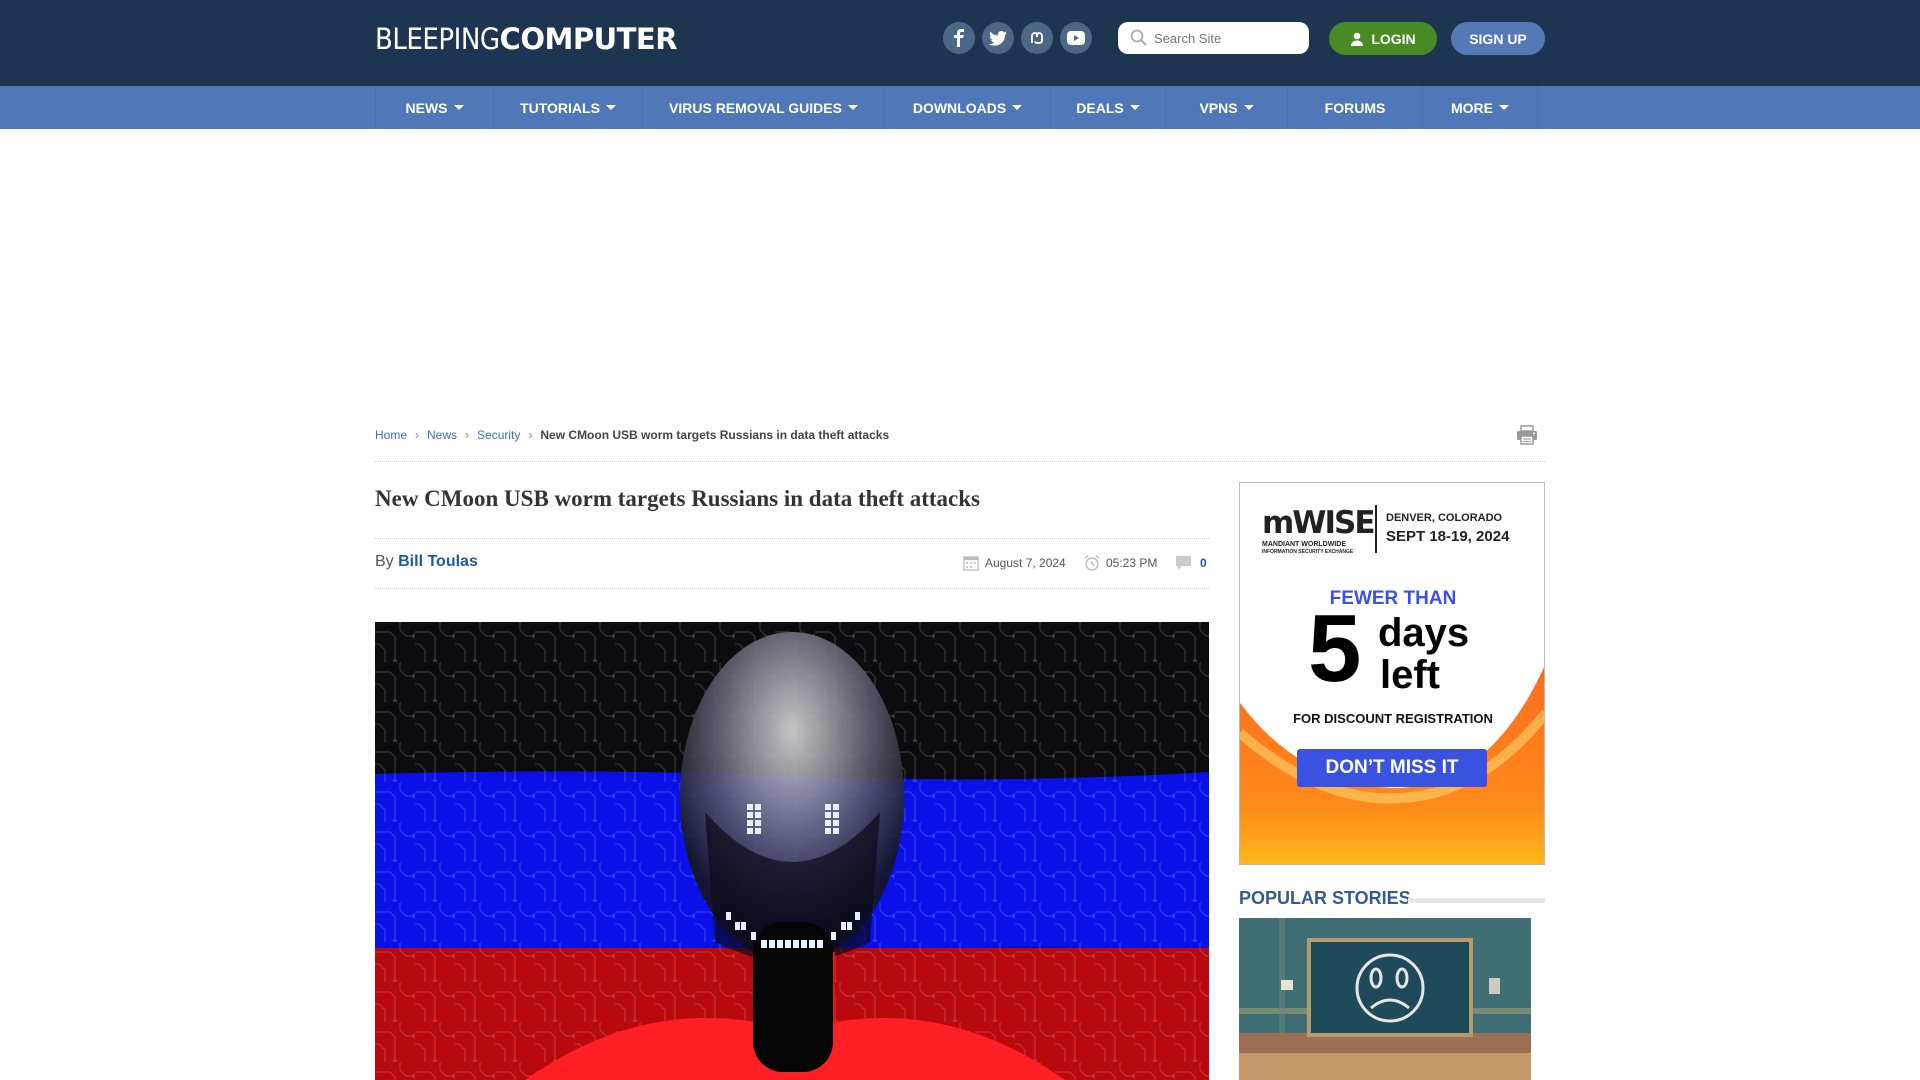 This screenshot has height=1080, width=1920. I want to click on login-button: LOGIN, so click(1383, 38).